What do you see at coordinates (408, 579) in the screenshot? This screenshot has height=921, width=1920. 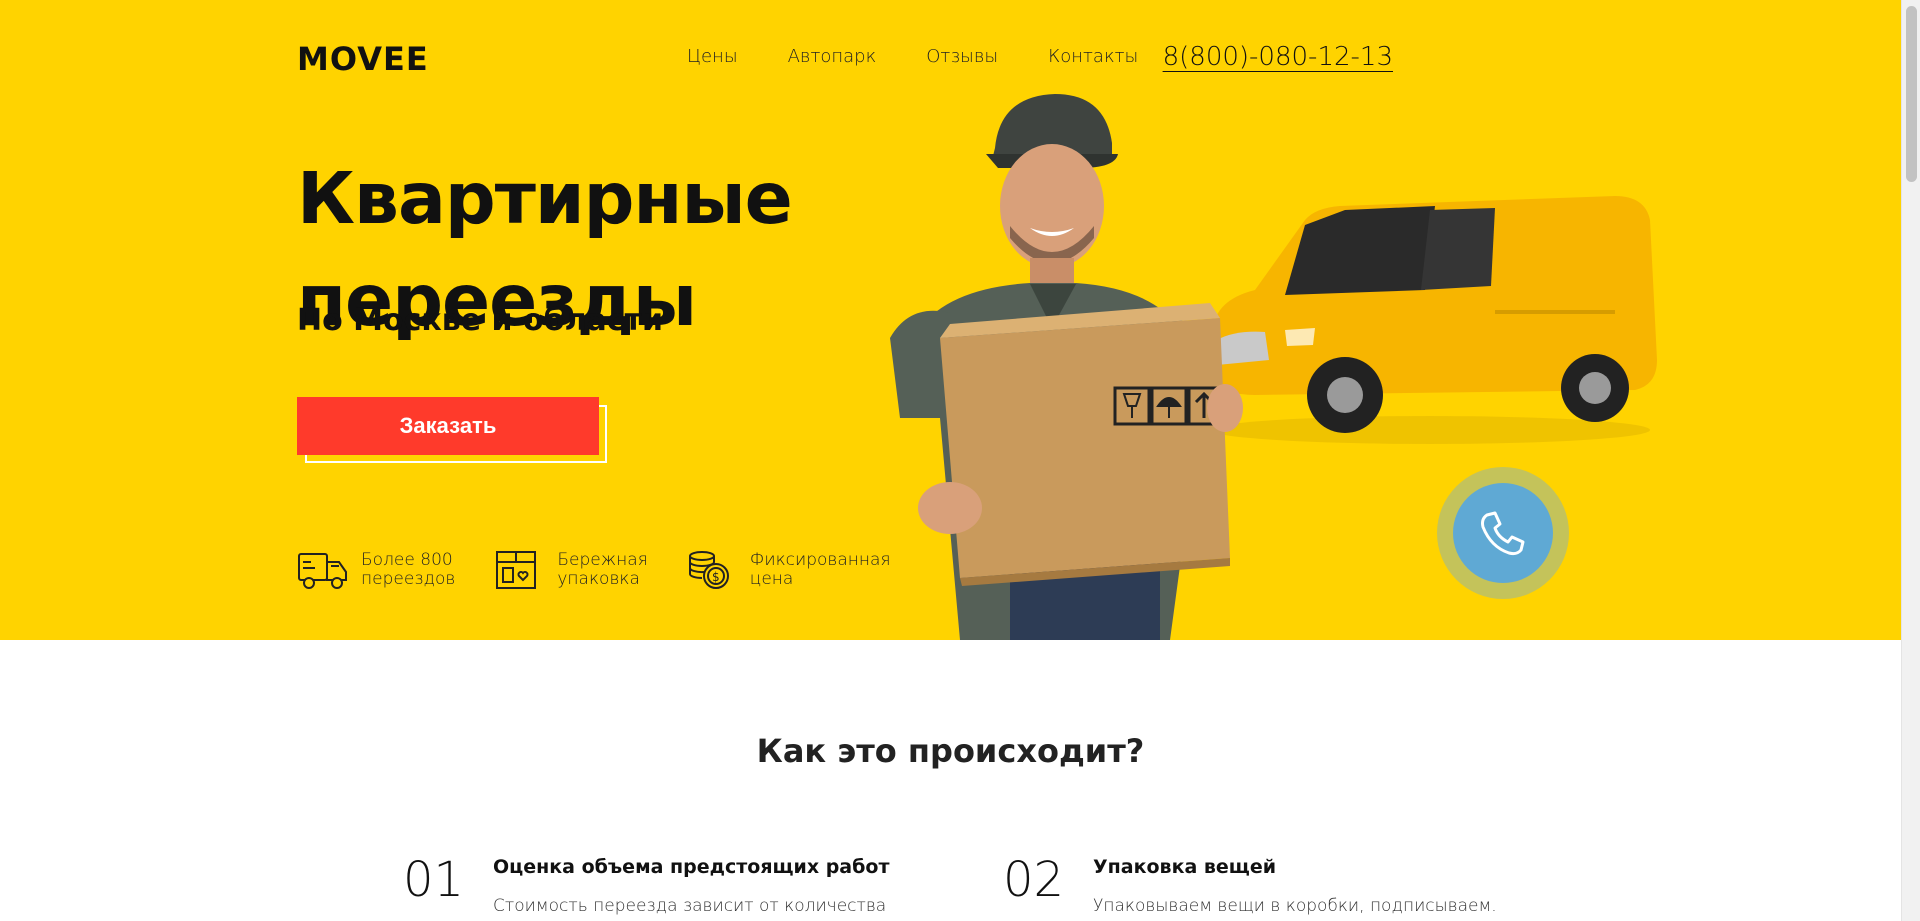 I see `feature-moves-line2: переездов` at bounding box center [408, 579].